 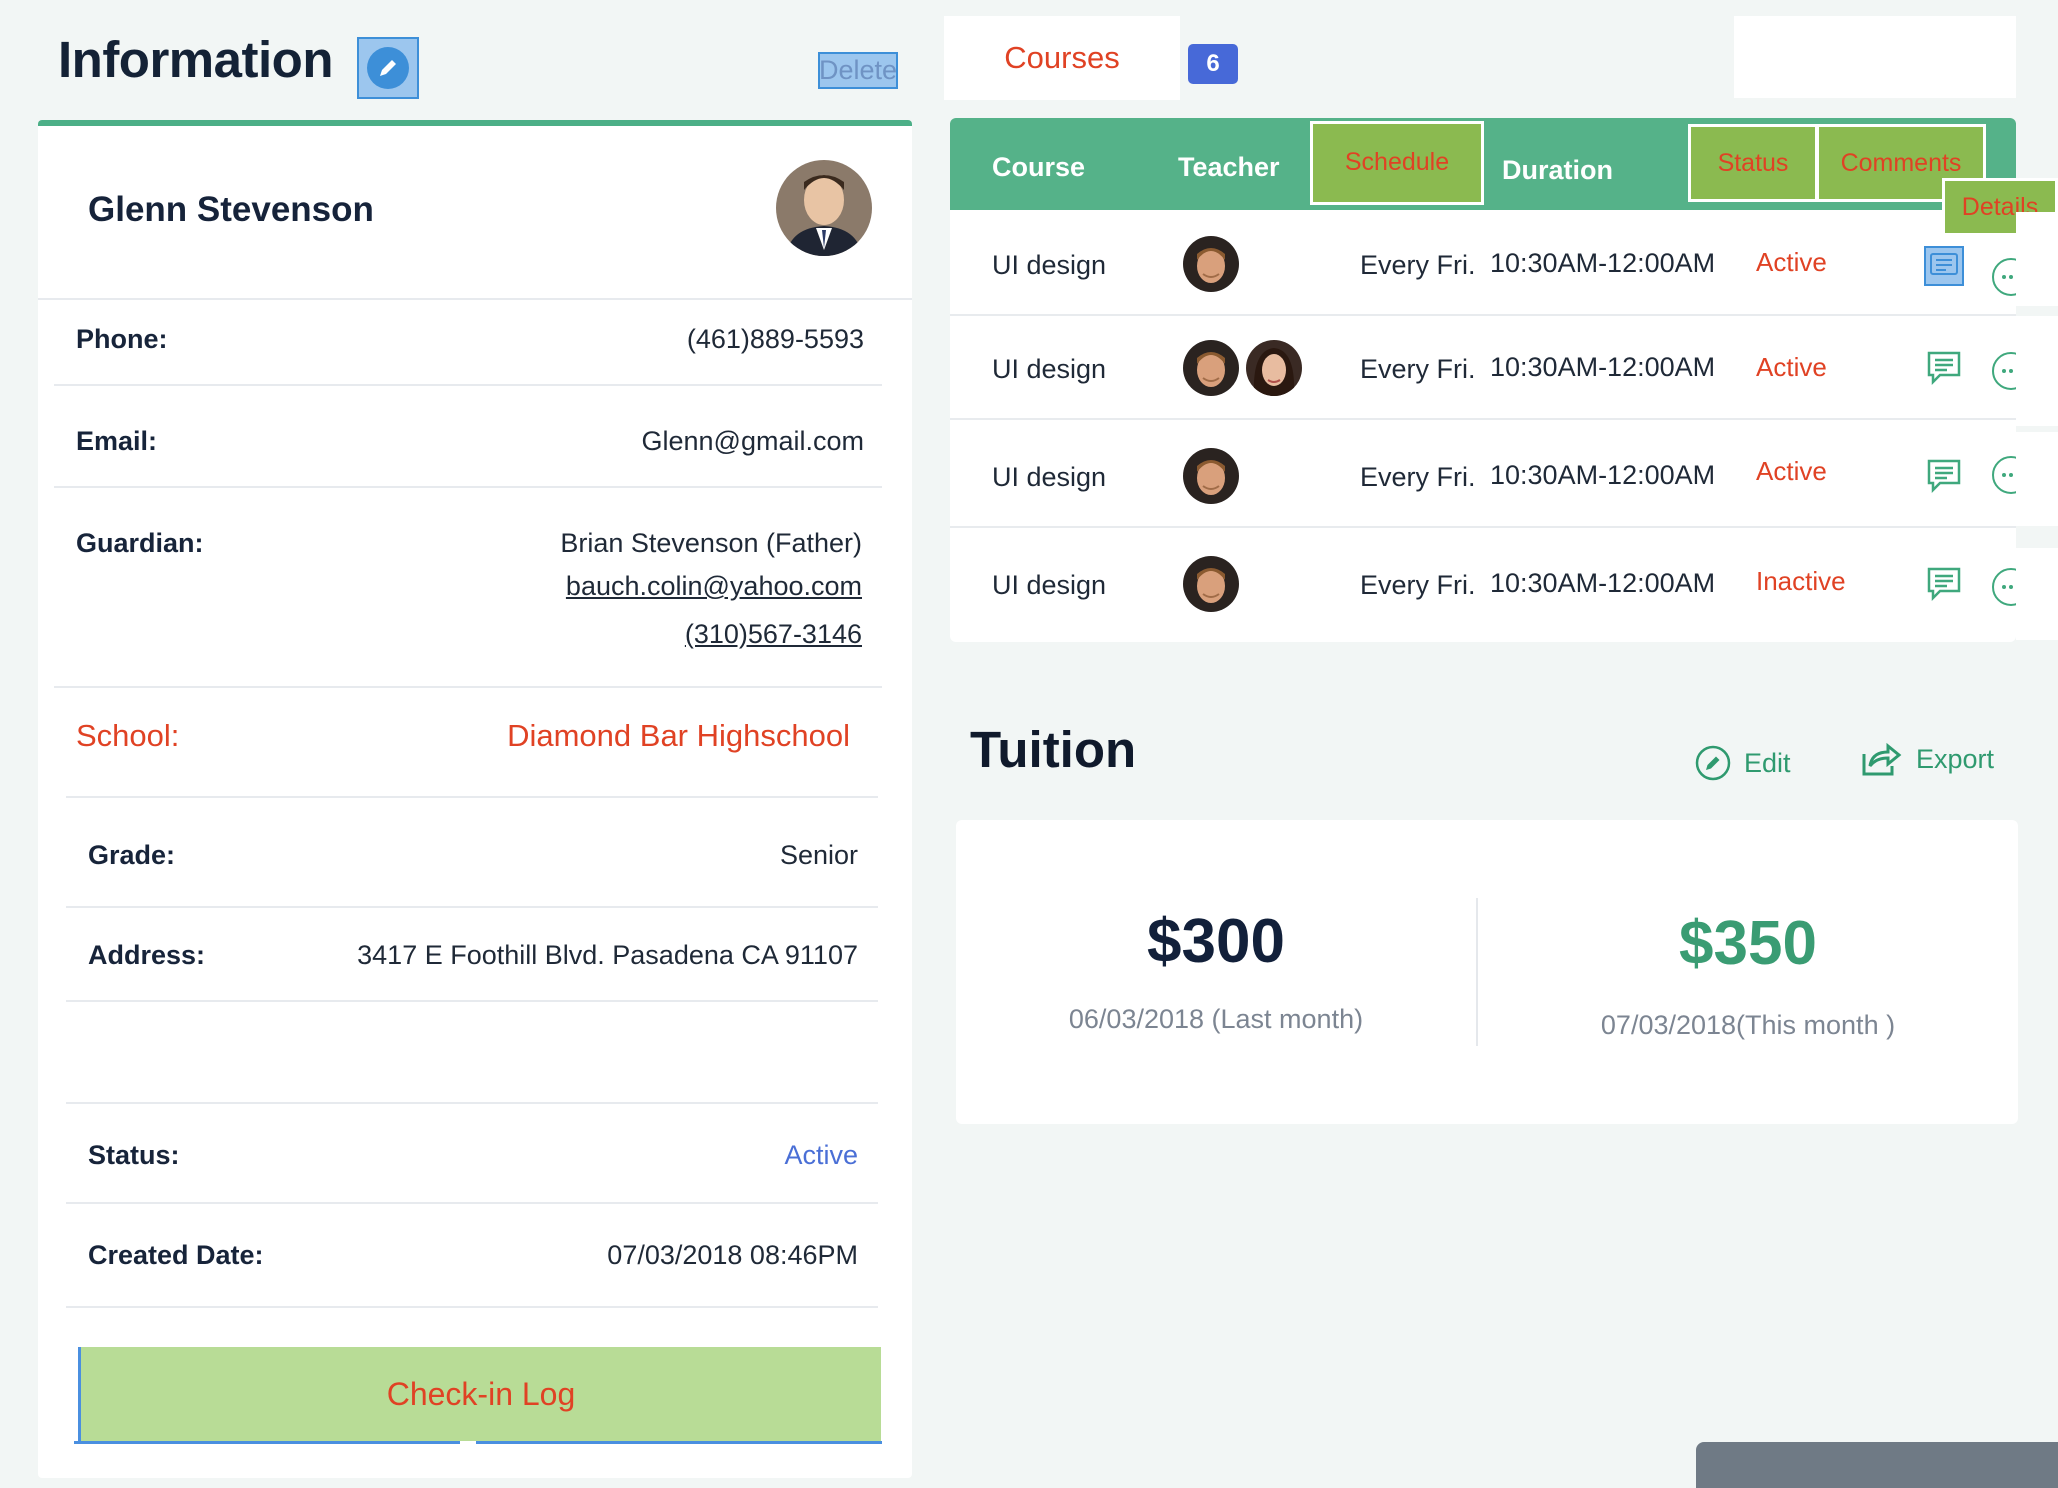 I want to click on grade-label: Grade:, so click(x=132, y=855).